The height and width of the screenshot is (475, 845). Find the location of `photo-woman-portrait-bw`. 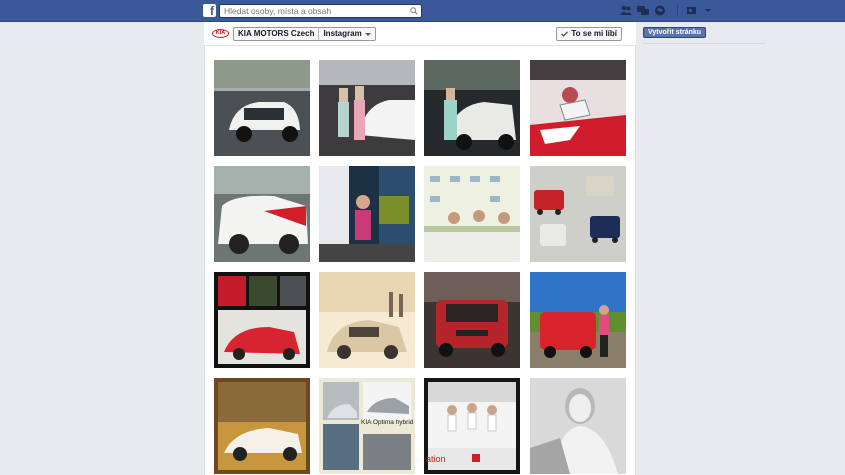

photo-woman-portrait-bw is located at coordinates (578, 426).